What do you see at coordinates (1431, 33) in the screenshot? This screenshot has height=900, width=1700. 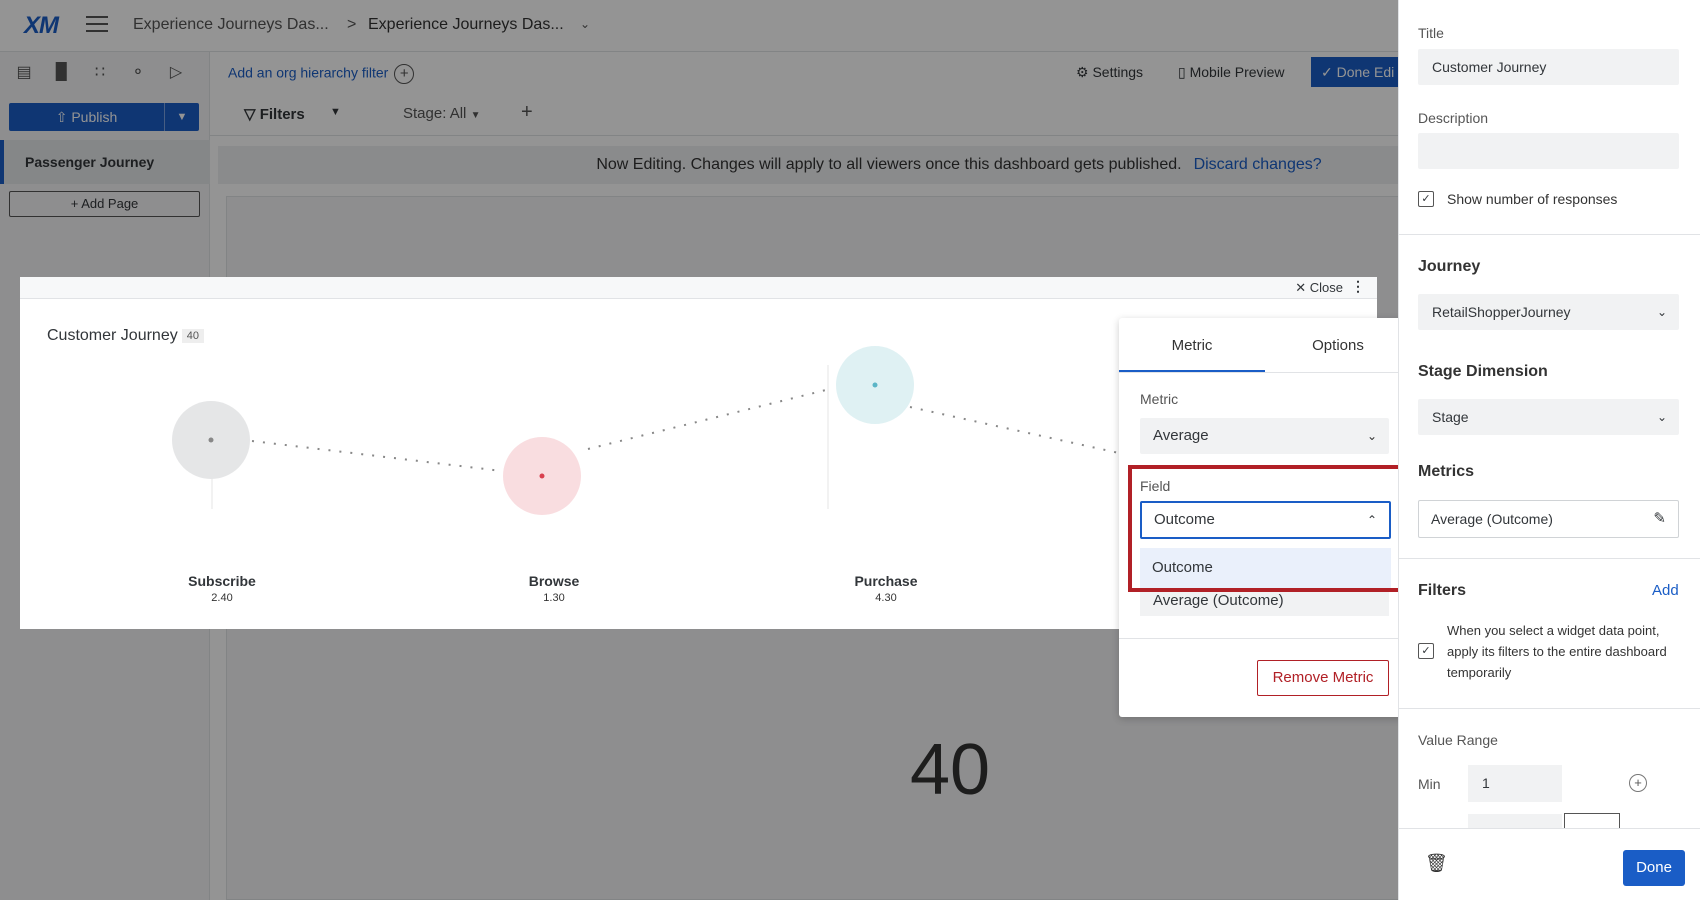 I see `title-label: Title` at bounding box center [1431, 33].